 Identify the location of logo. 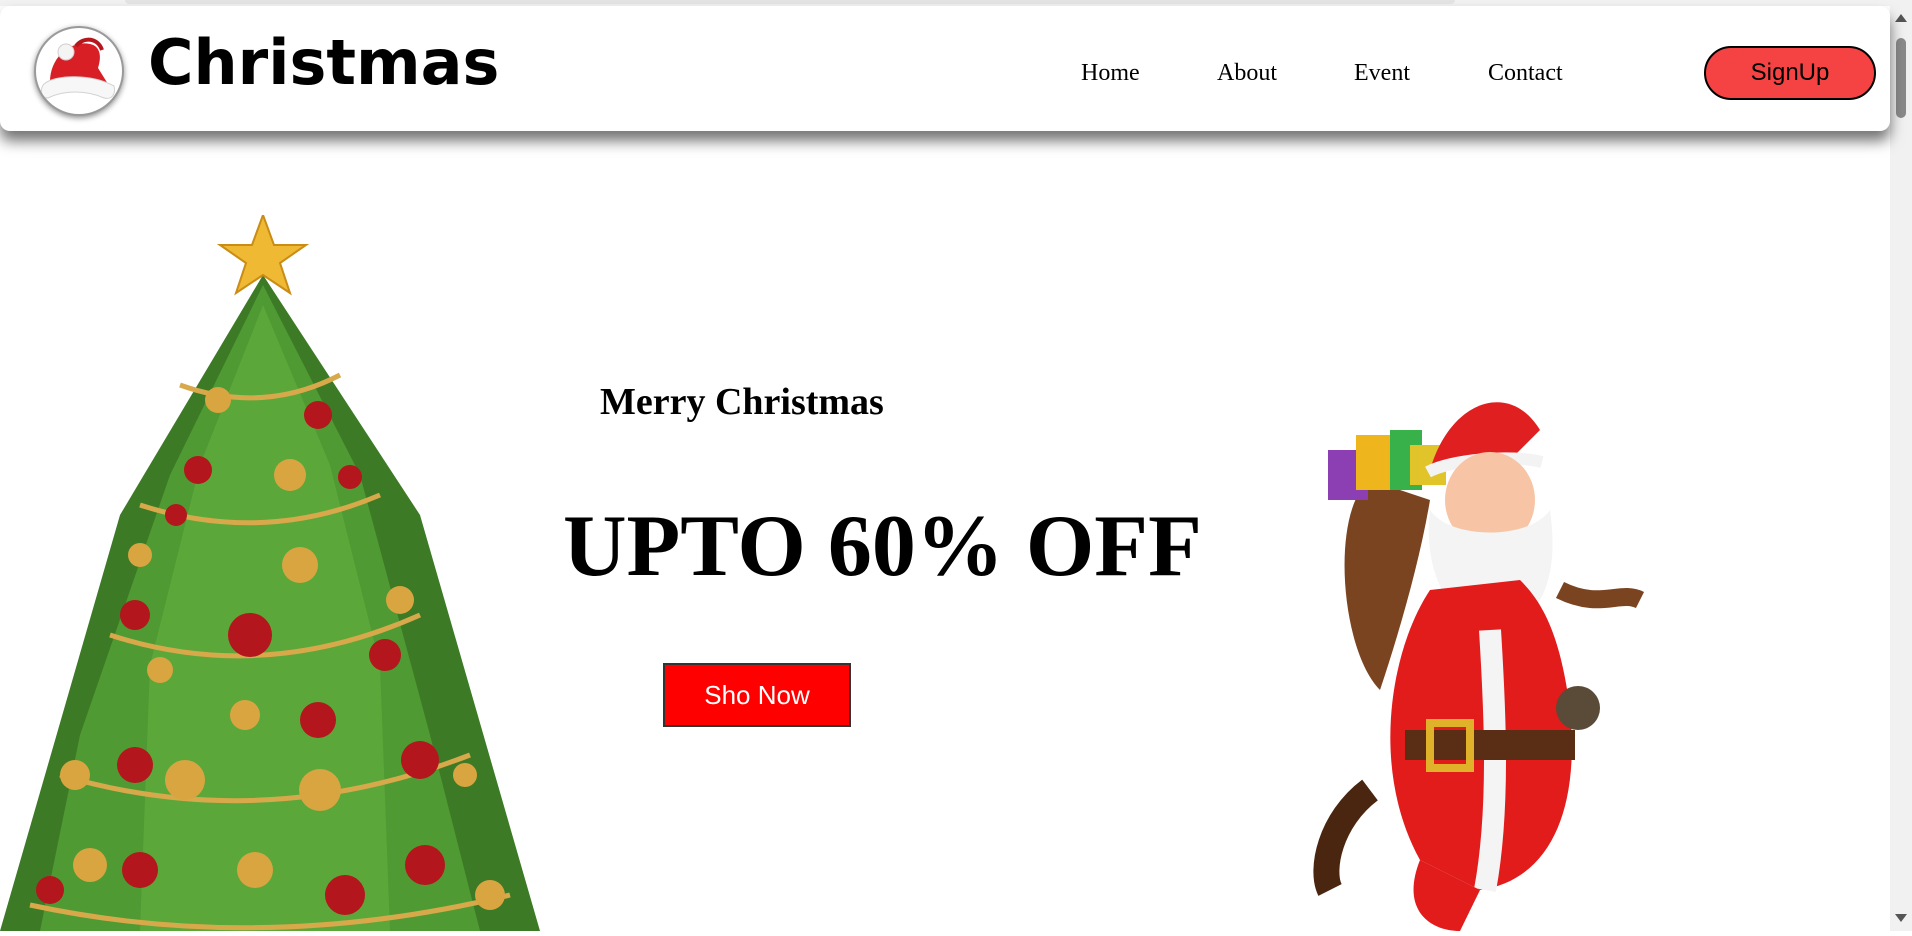
(79, 71).